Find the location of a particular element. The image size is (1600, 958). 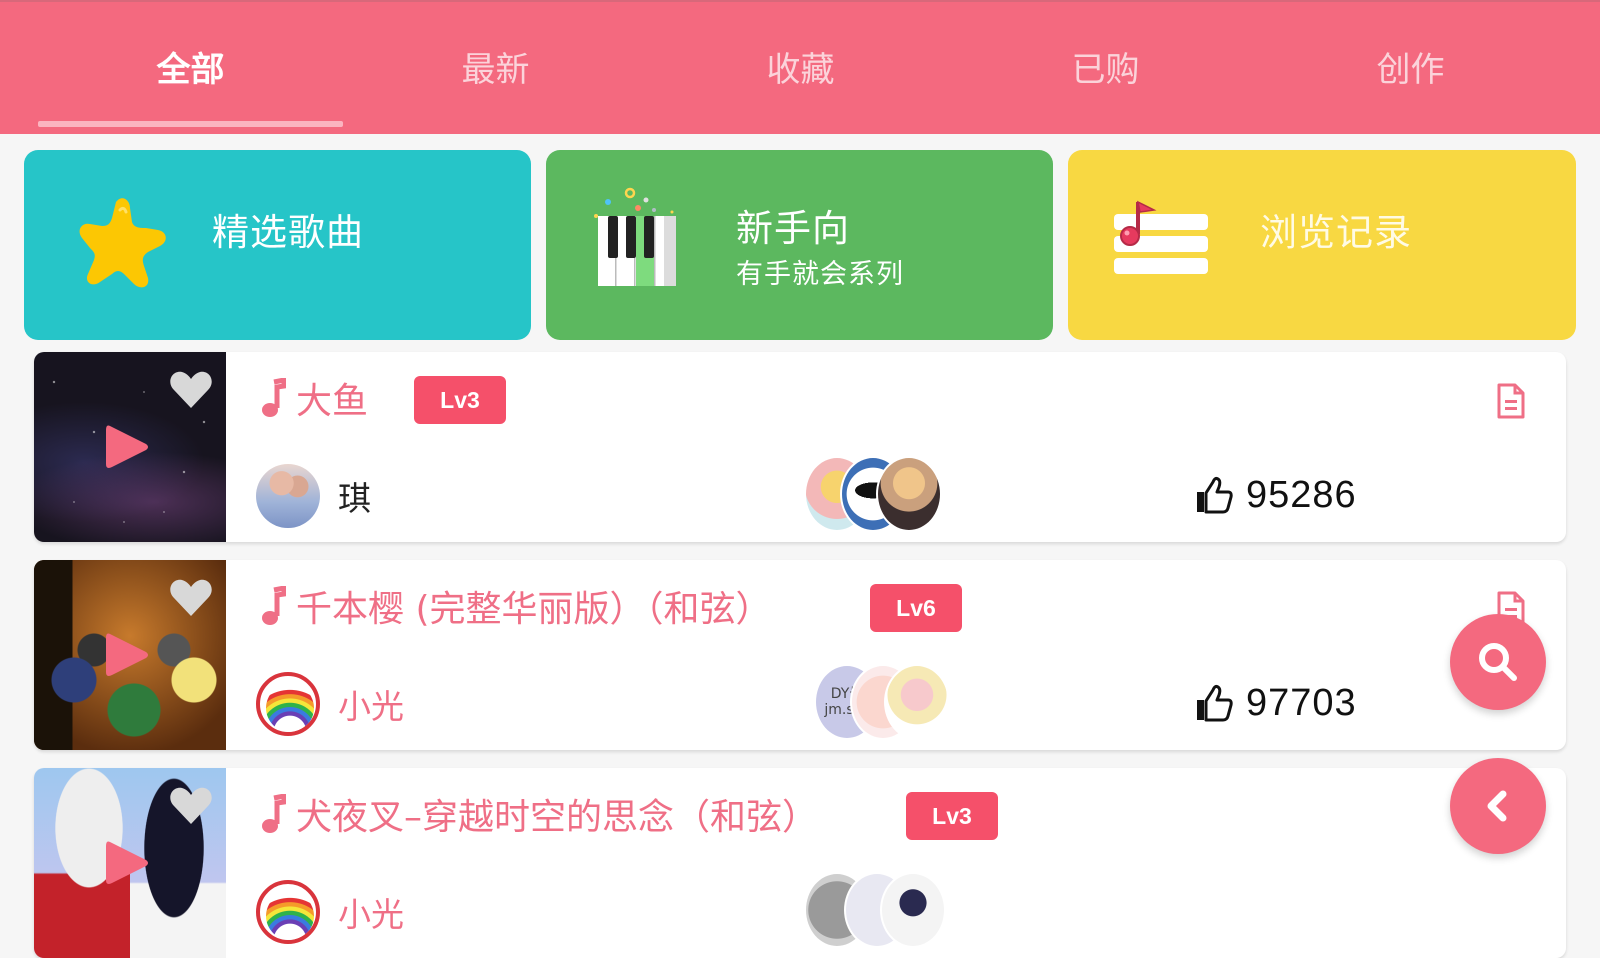

beginner-title: 新手向 is located at coordinates (793, 228).